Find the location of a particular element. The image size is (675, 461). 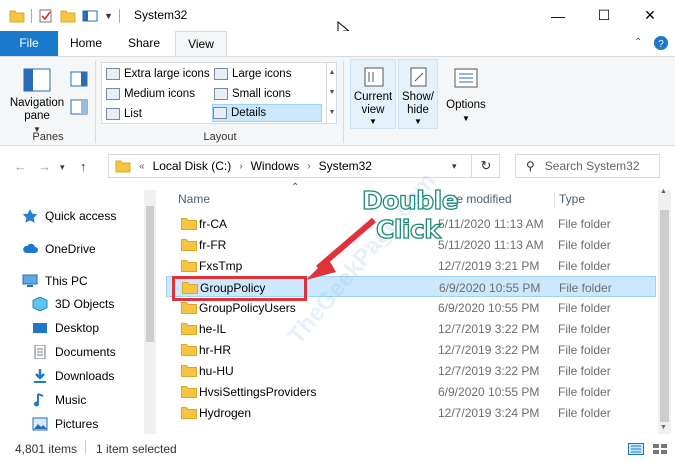

nav-item-desktop: Desktop is located at coordinates (65, 328).